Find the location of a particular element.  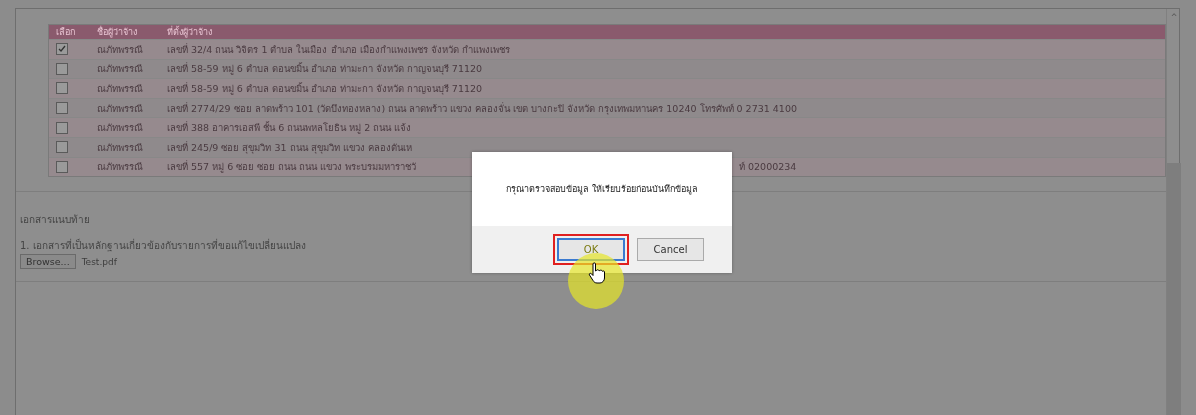

table-cell-text: ท์ 02000234 is located at coordinates (768, 167).